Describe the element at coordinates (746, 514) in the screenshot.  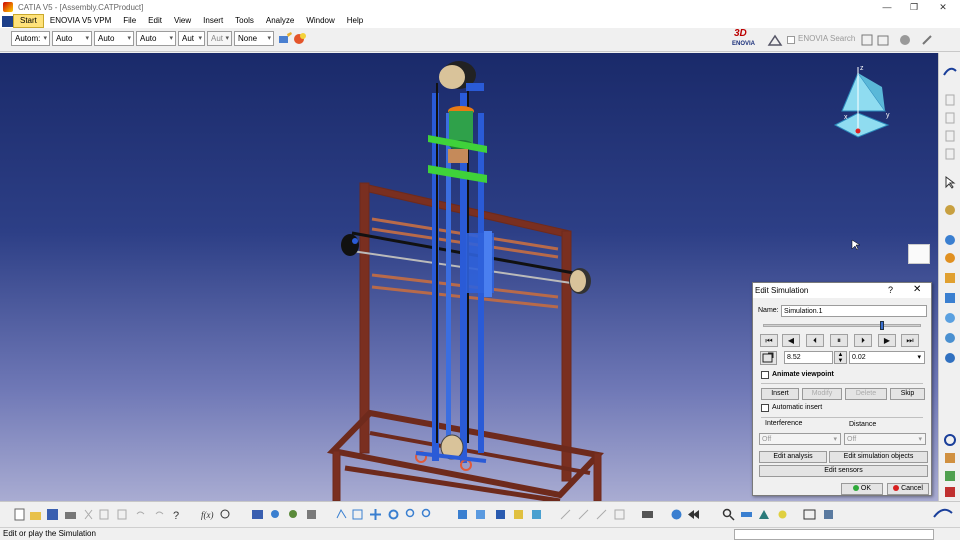
I see `measure-icon` at that location.